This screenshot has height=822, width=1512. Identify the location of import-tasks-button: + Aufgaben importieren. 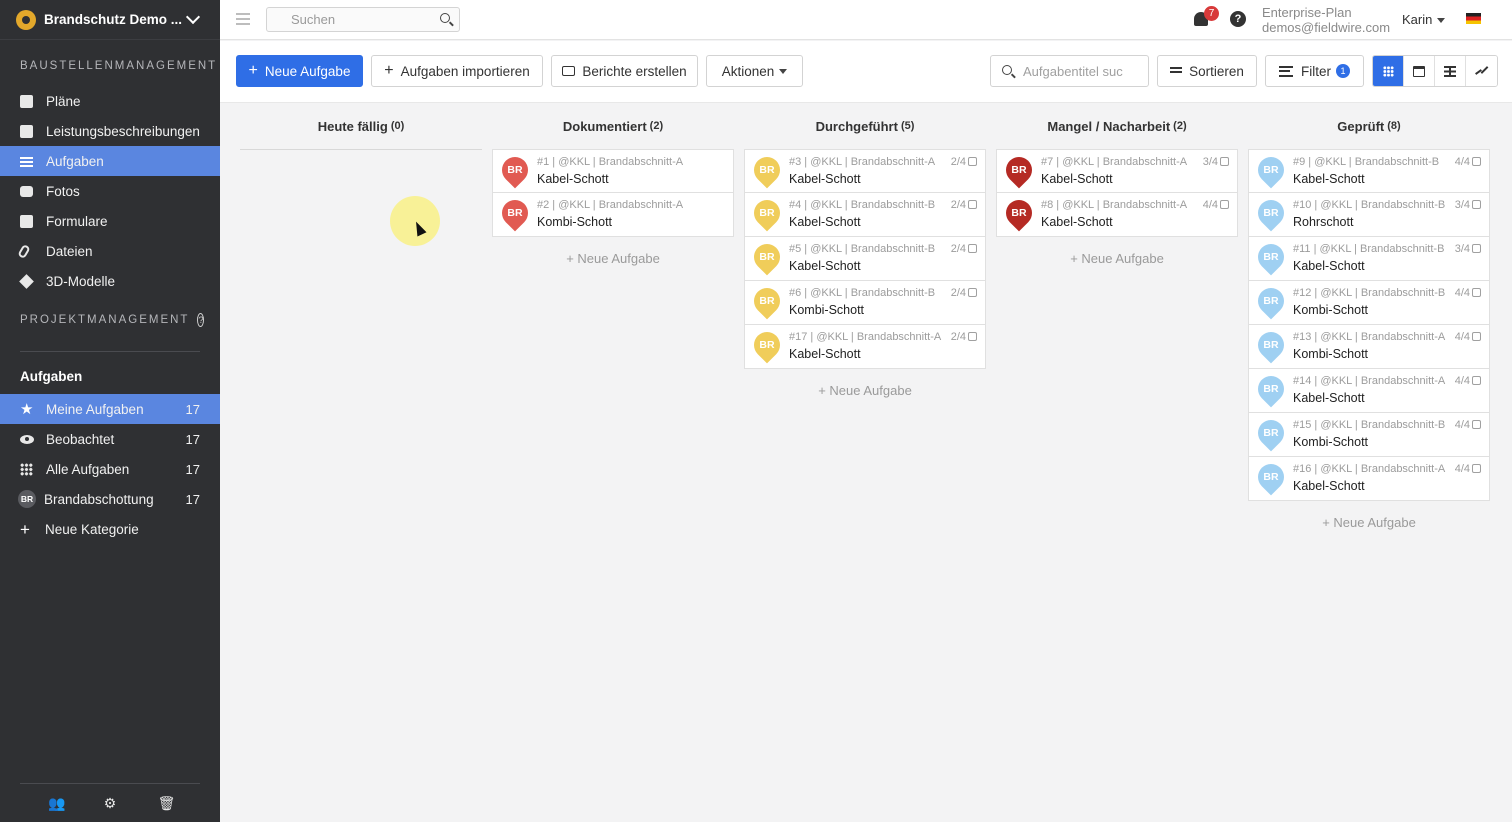
(457, 71).